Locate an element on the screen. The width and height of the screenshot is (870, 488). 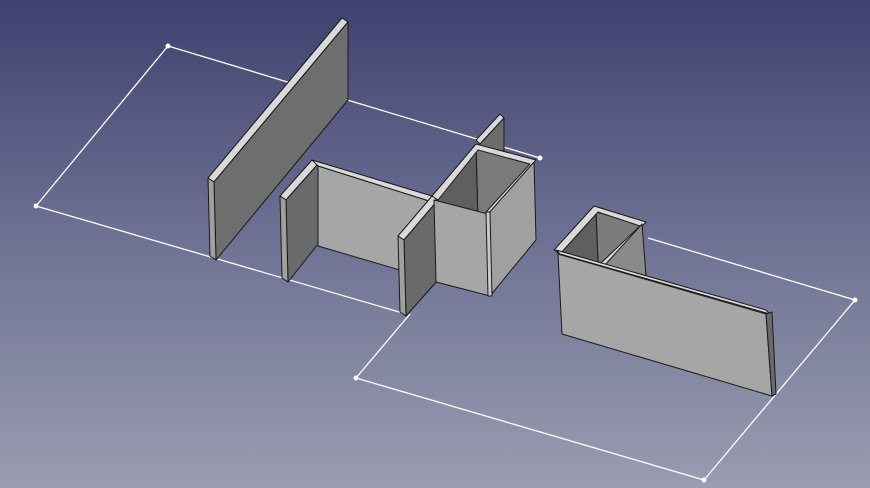
wall-l-panel is located at coordinates (665, 301).